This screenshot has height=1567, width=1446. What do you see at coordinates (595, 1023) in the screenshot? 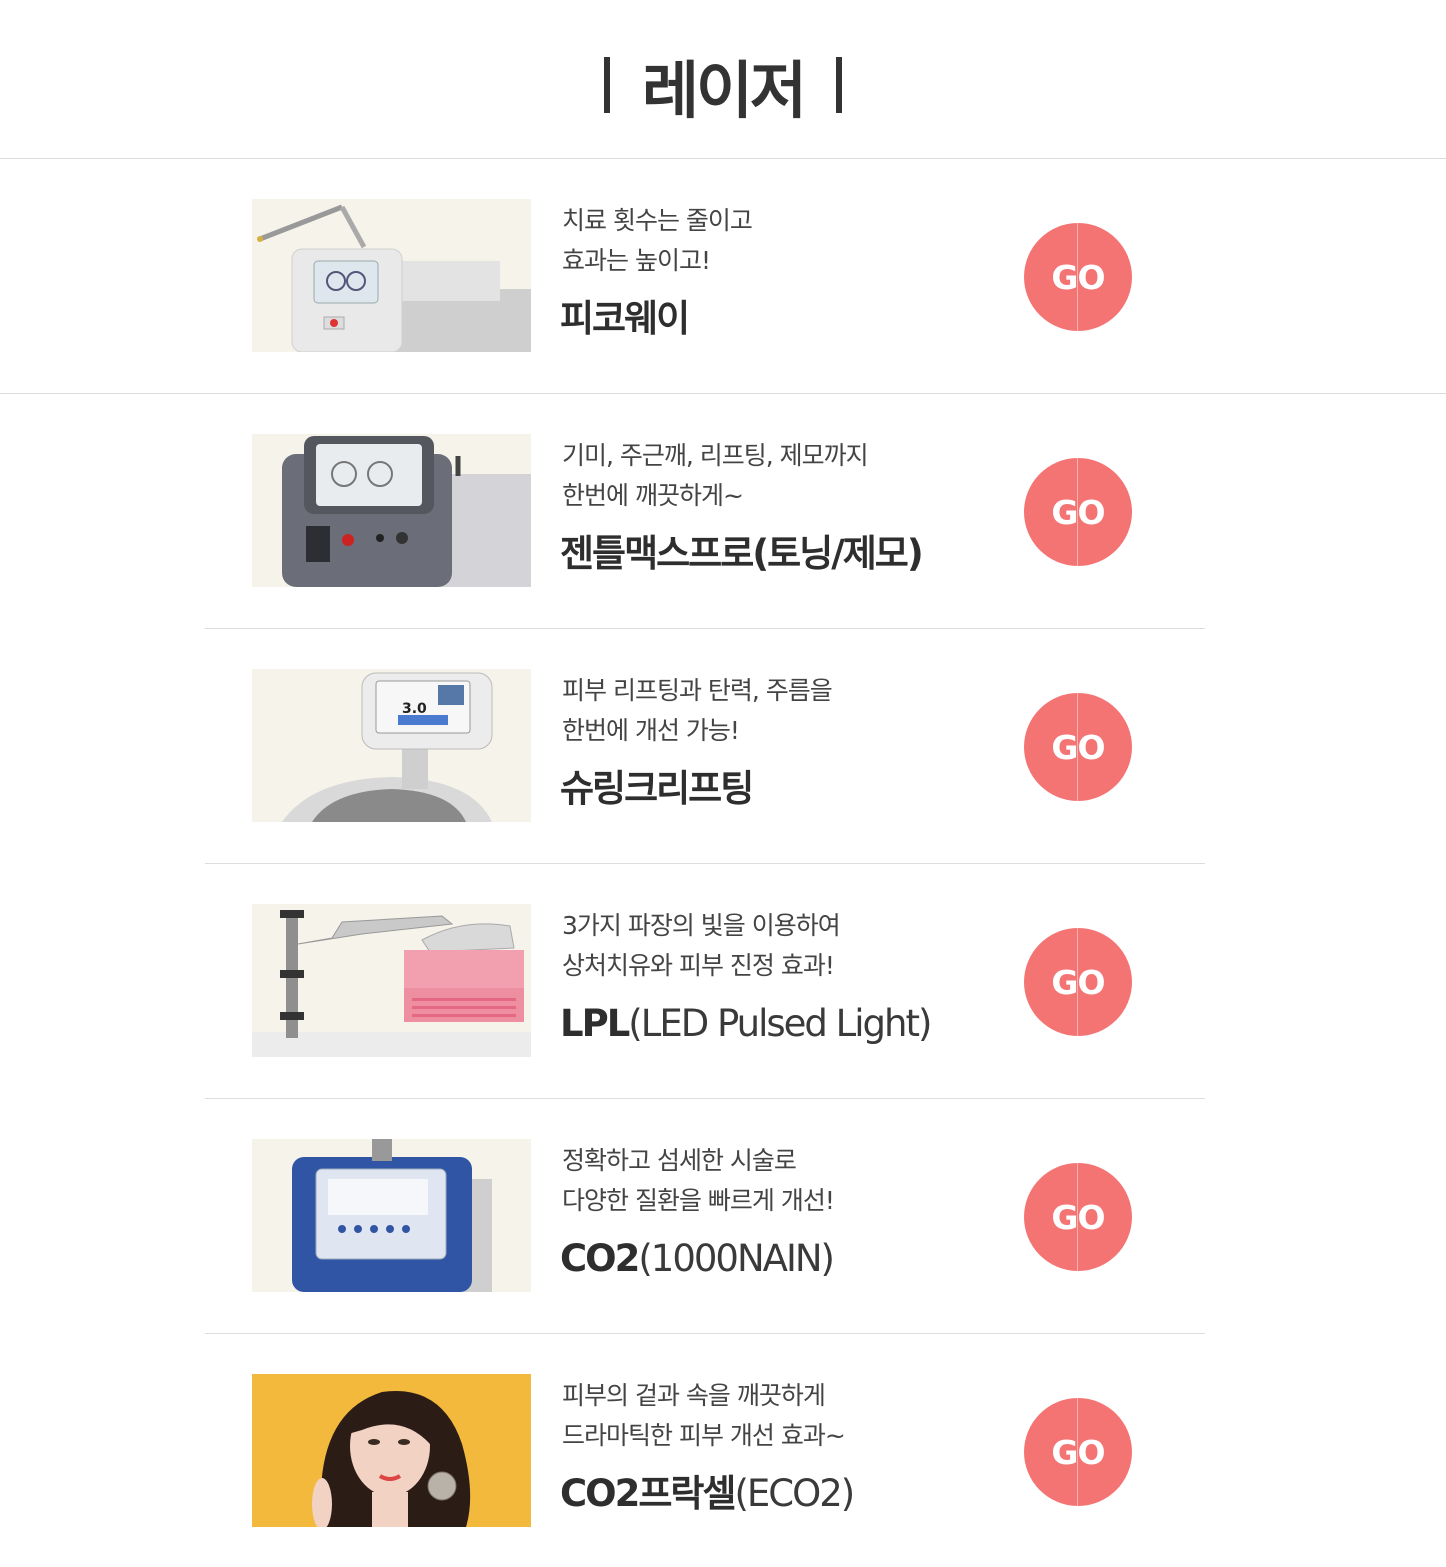
I see `item-name-bold: LPL` at bounding box center [595, 1023].